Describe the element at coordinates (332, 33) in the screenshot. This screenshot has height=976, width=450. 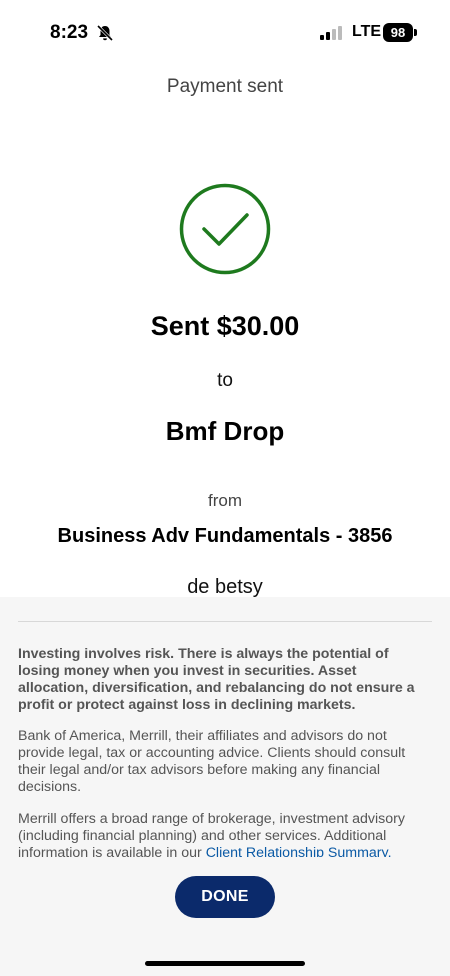
I see `signal-strength-icon` at that location.